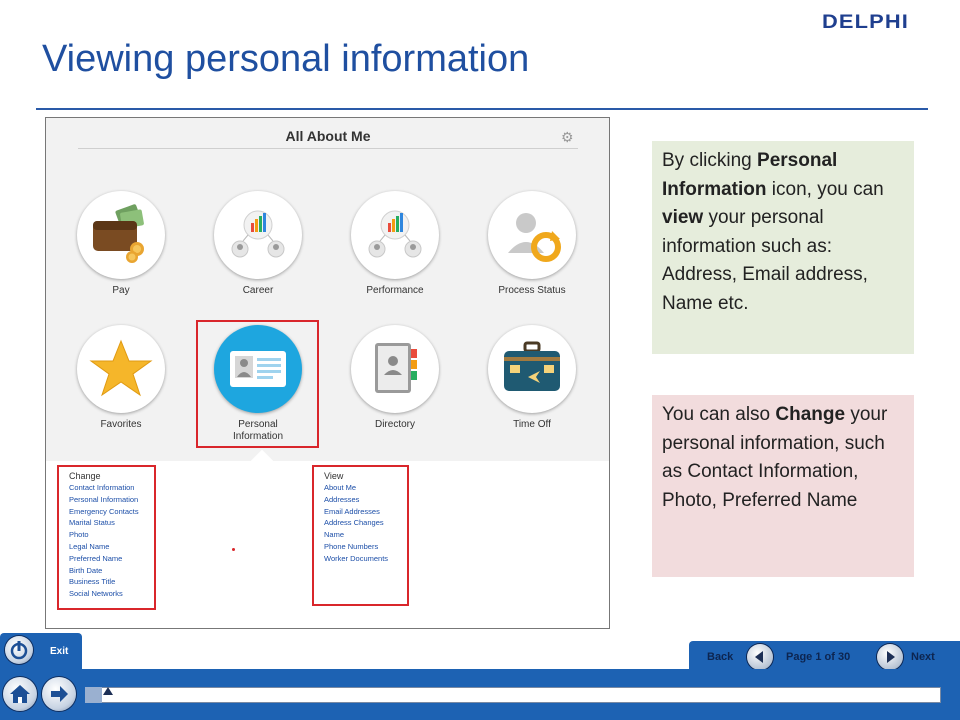 The width and height of the screenshot is (960, 720). I want to click on change-link-birth-date: Birth Date, so click(111, 571).